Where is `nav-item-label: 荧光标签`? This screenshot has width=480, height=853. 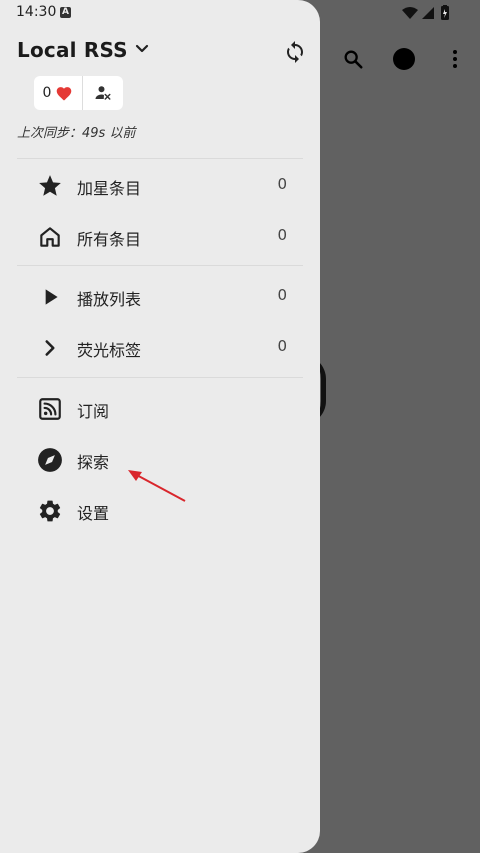
nav-item-label: 荧光标签 is located at coordinates (109, 350).